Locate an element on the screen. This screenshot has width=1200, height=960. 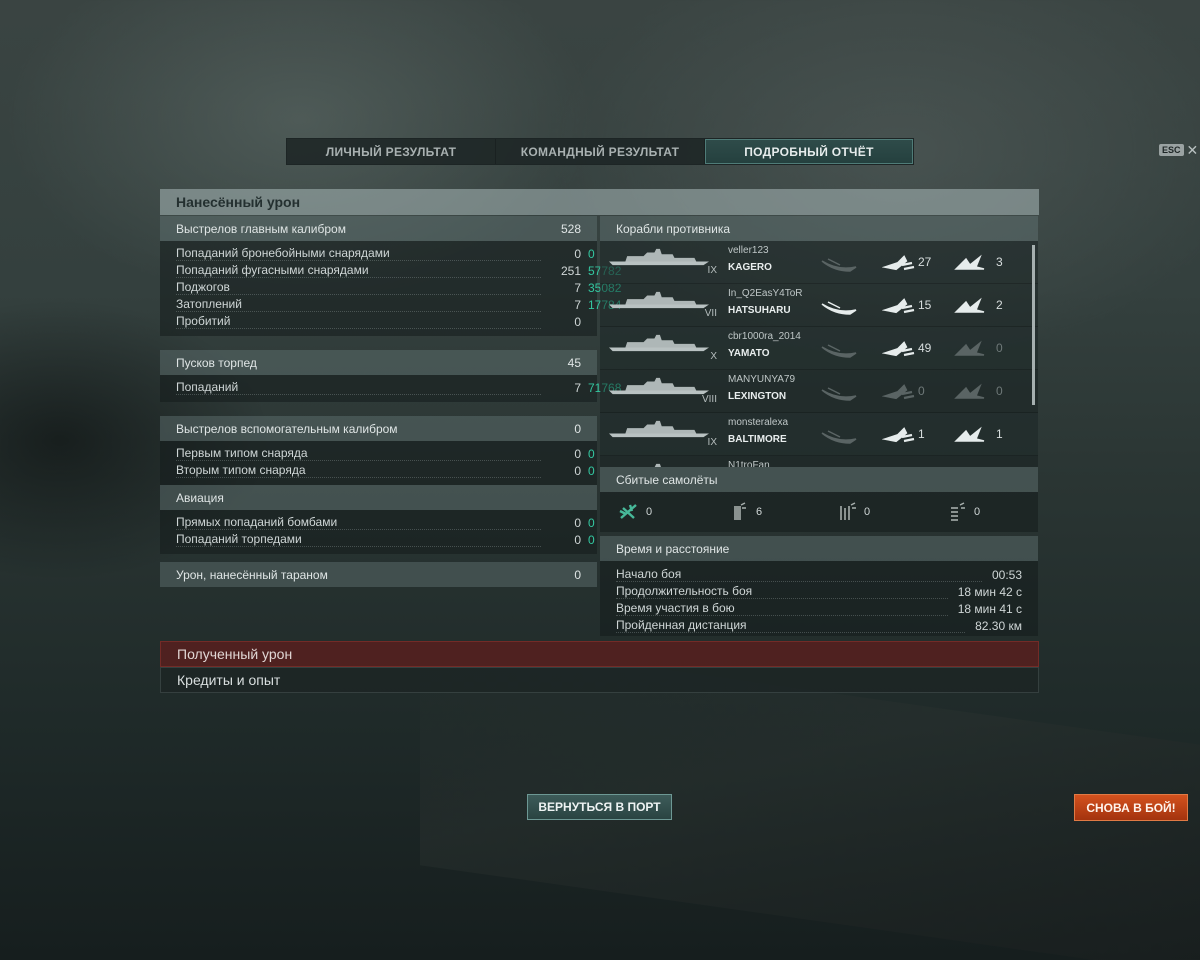
torpedo-bomber-icon is located at coordinates (848, 511).